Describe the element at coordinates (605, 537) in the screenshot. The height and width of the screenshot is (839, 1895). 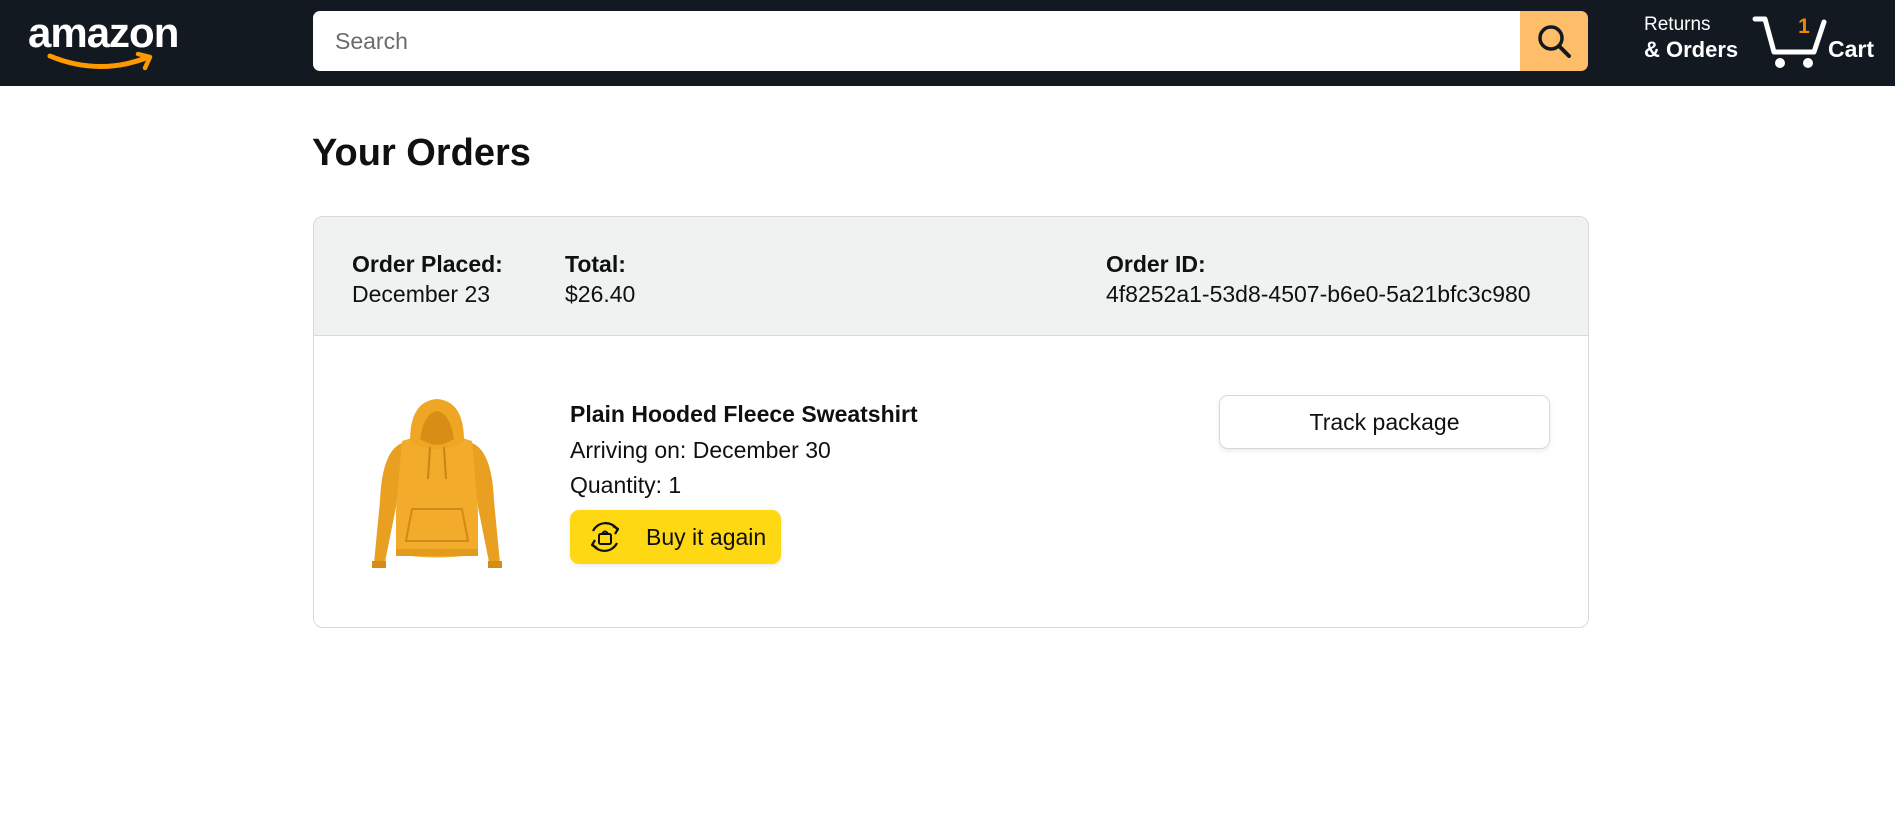
I see `buy-again-icon` at that location.